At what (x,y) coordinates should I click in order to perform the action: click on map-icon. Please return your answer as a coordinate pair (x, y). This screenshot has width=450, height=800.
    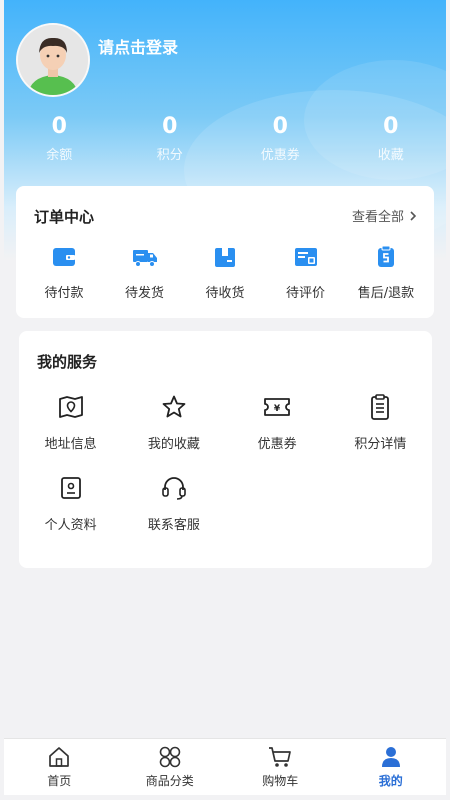
    Looking at the image, I should click on (70, 407).